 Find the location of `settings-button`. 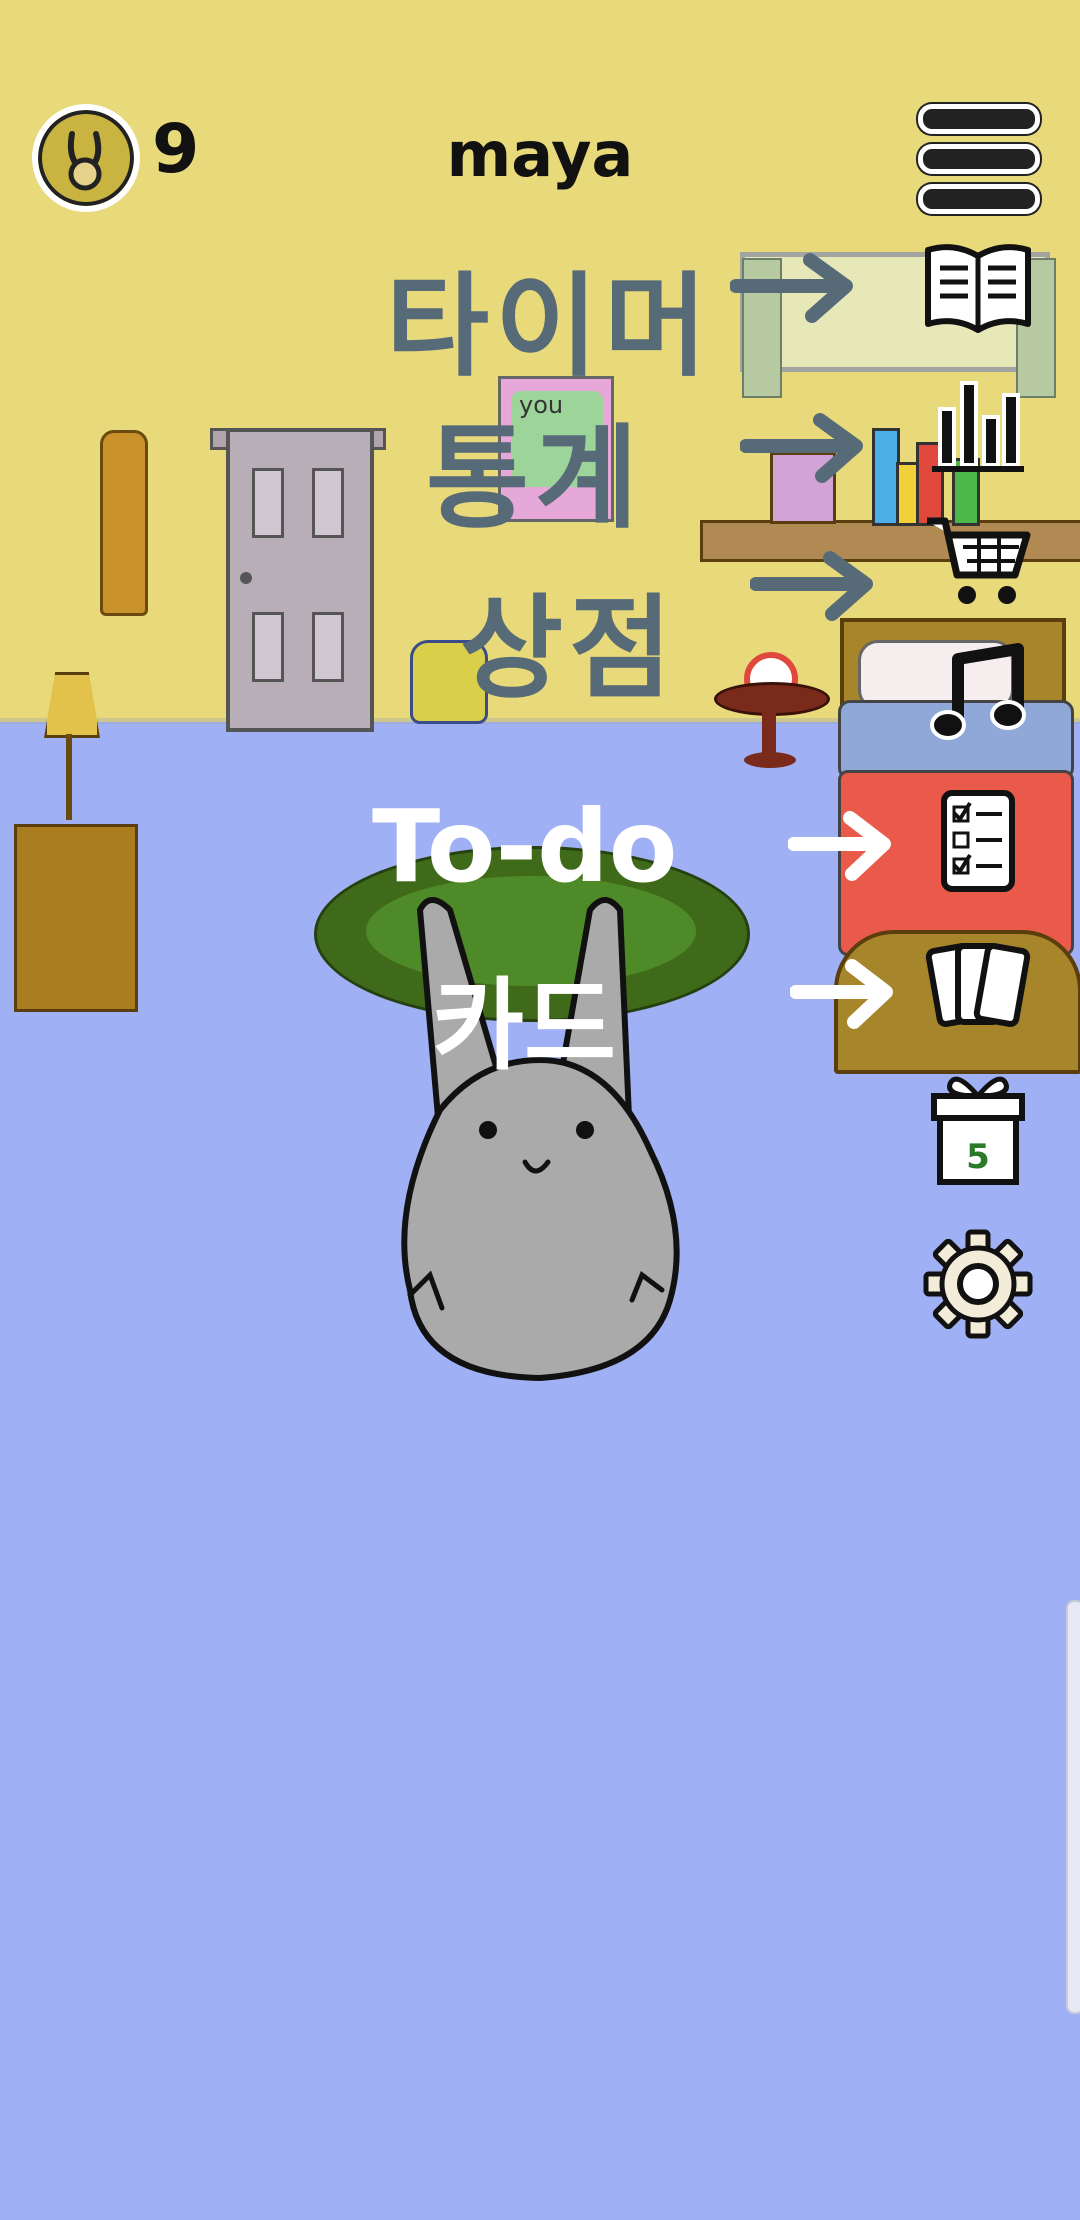

settings-button is located at coordinates (978, 1284).